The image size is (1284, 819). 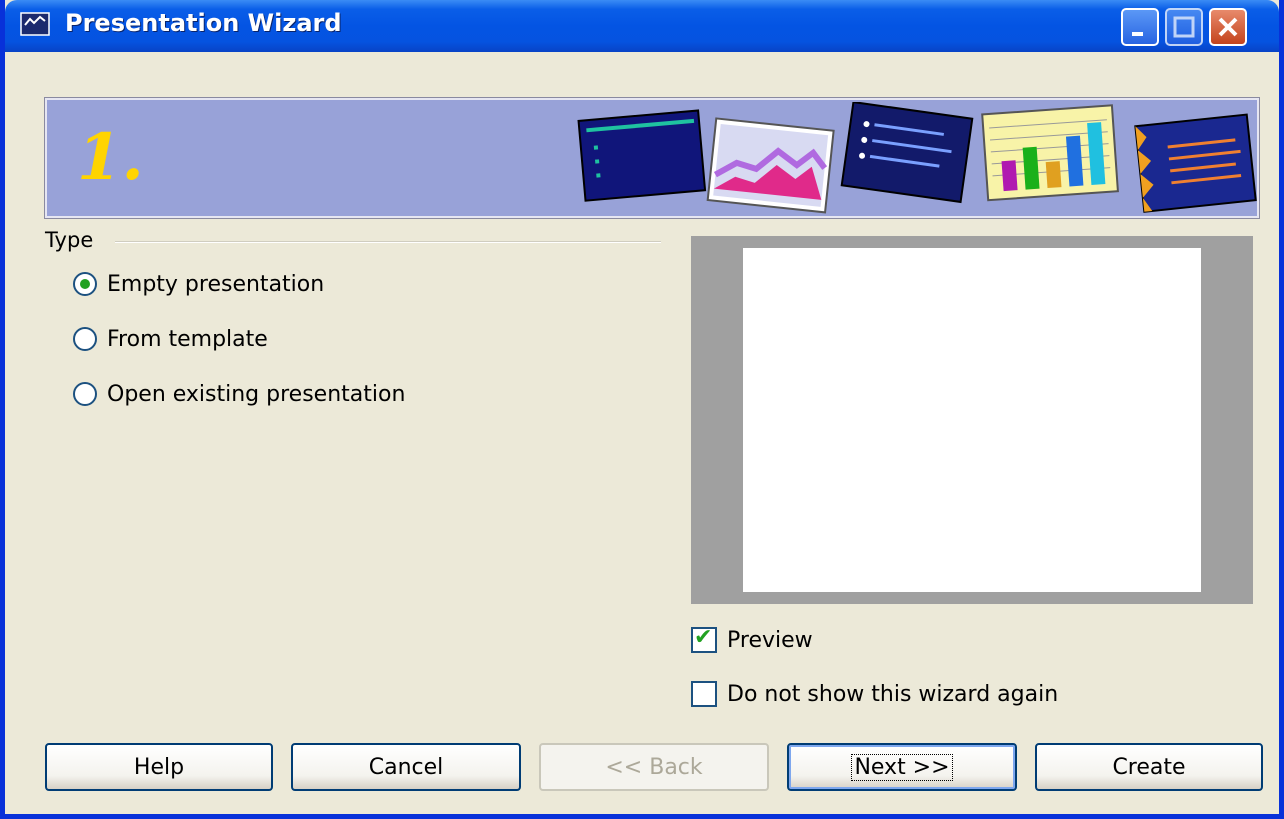 I want to click on back-button-label: << Back, so click(x=654, y=767).